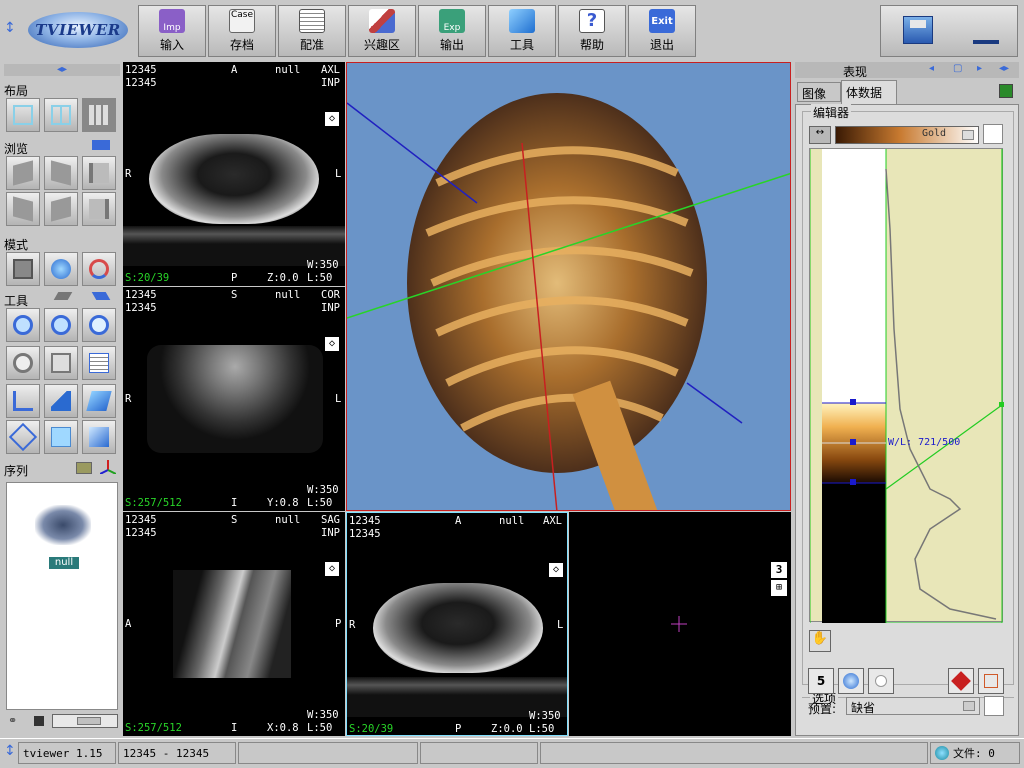 The image size is (1024, 768). What do you see at coordinates (994, 706) in the screenshot?
I see `save-preset-icon` at bounding box center [994, 706].